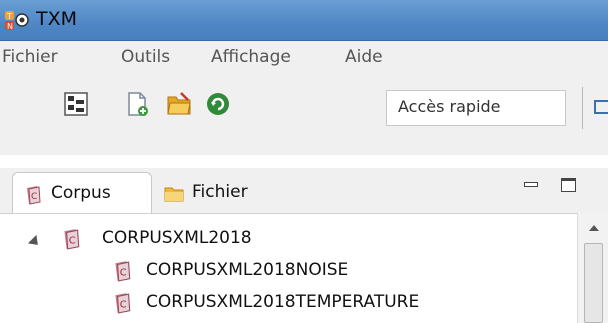 The height and width of the screenshot is (323, 608). What do you see at coordinates (220, 192) in the screenshot?
I see `tab-fichier-label: Fichier` at bounding box center [220, 192].